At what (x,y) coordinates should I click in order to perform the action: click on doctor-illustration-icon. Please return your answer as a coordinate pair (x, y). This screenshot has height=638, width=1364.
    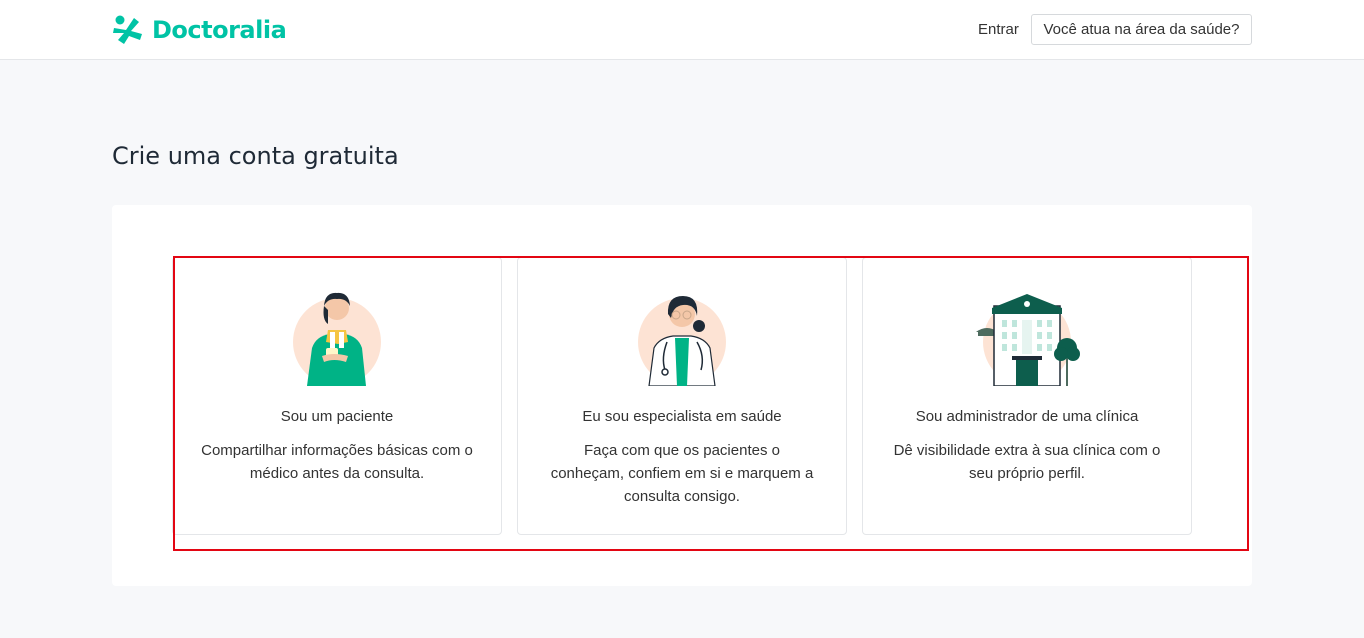
    Looking at the image, I should click on (682, 341).